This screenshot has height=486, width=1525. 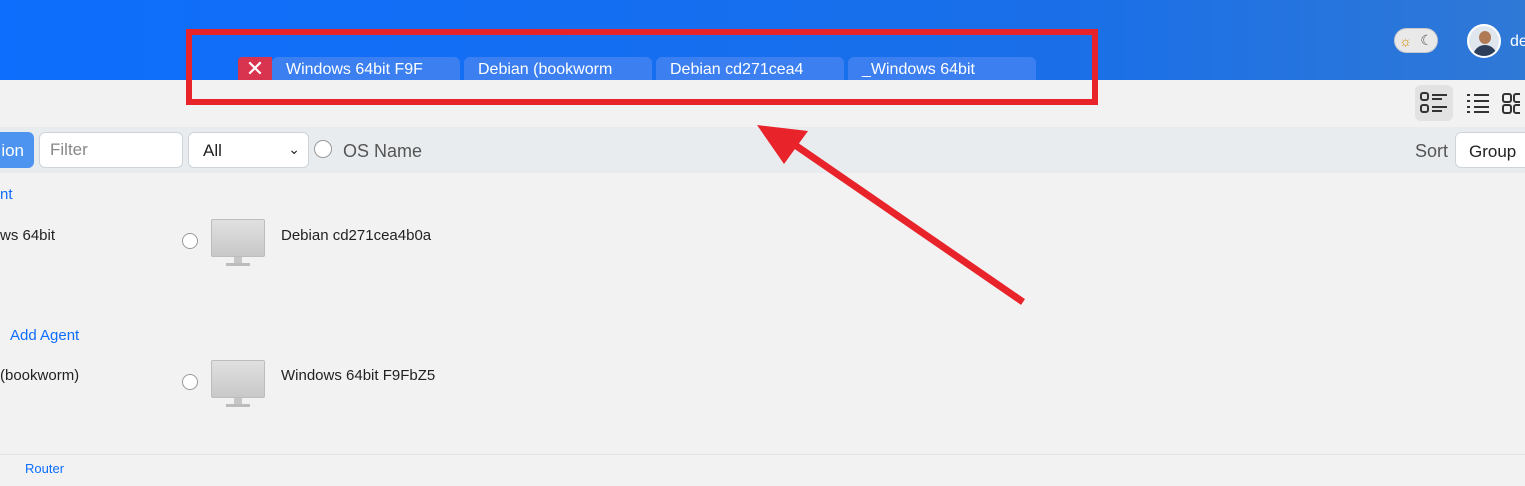 I want to click on left-agent-name: (bookworm), so click(x=39, y=375).